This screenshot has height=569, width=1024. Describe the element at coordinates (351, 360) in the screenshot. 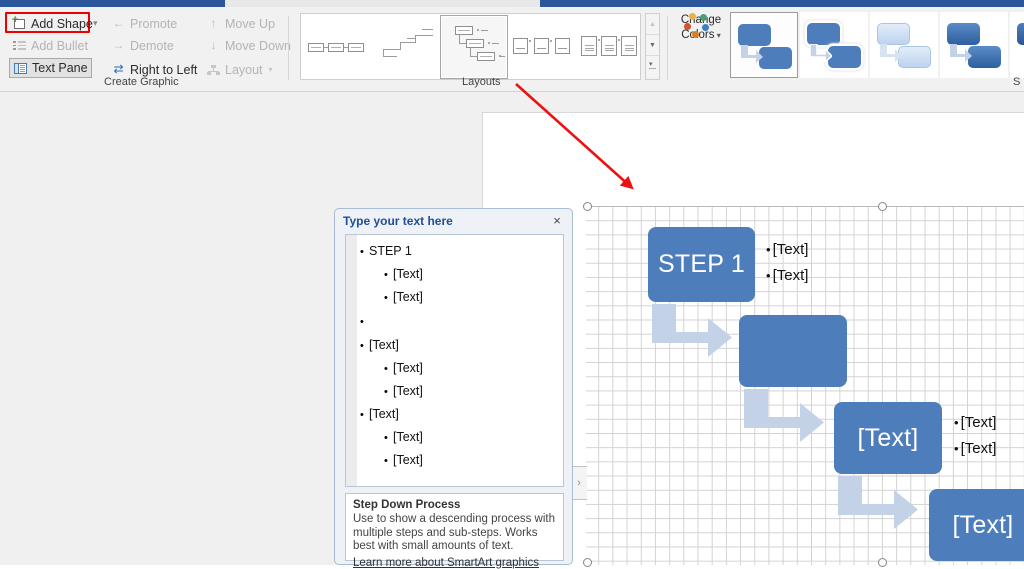

I see `text-pane-gutter` at that location.